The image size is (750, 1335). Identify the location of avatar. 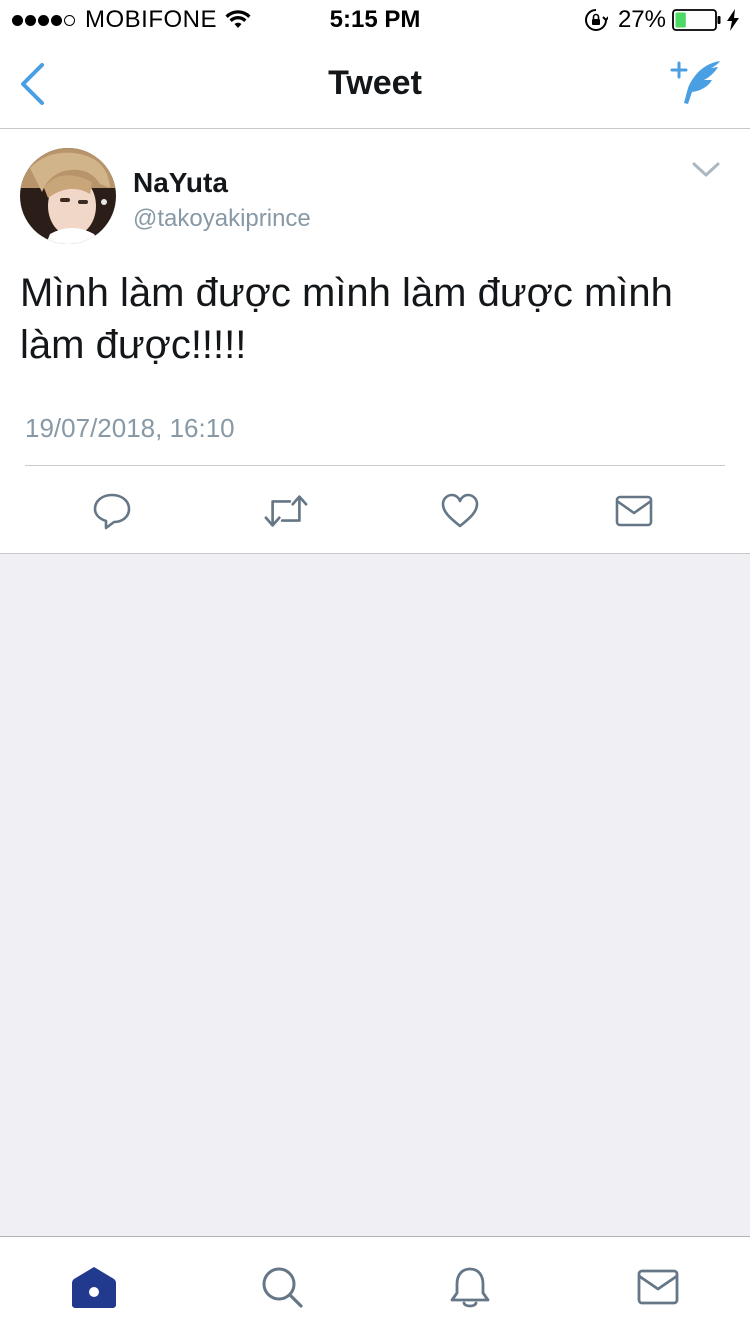
(68, 196).